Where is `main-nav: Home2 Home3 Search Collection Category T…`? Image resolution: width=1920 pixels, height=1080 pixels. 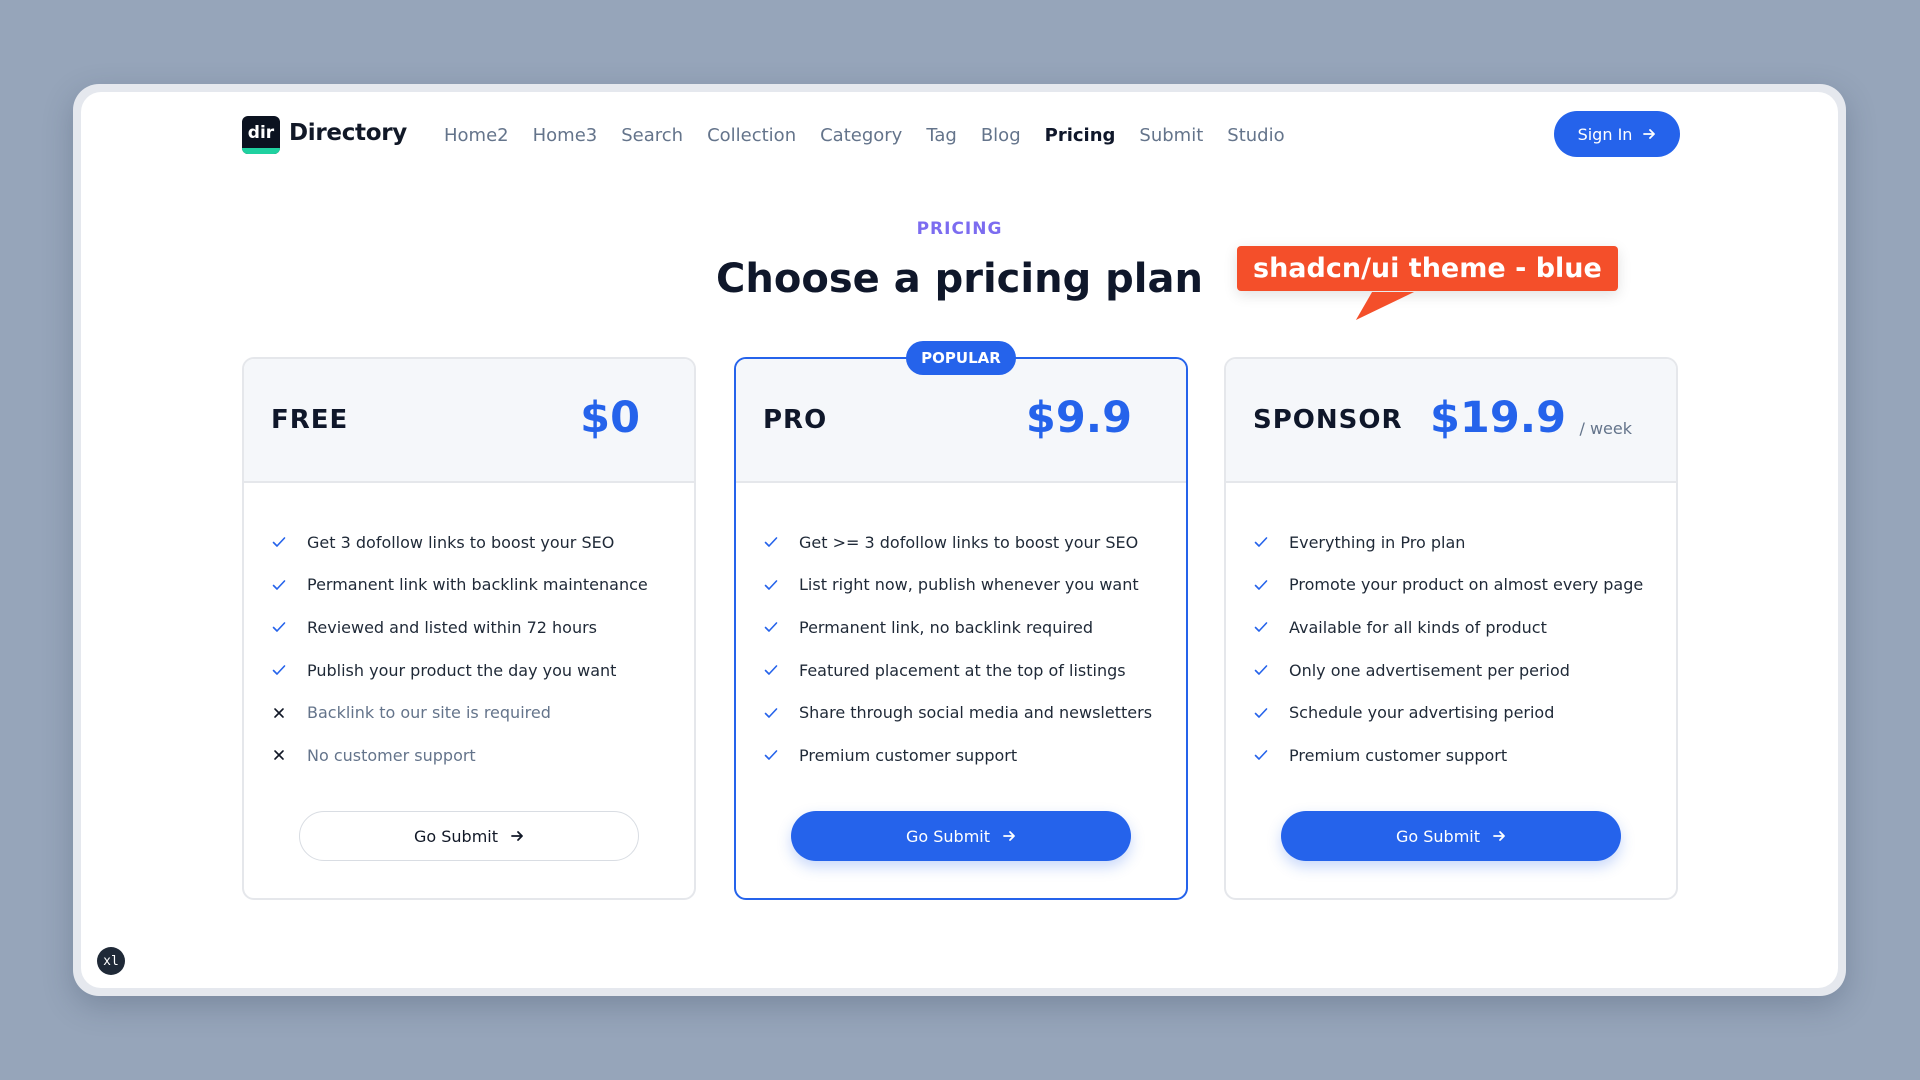 main-nav: Home2 Home3 Search Collection Category T… is located at coordinates (876, 135).